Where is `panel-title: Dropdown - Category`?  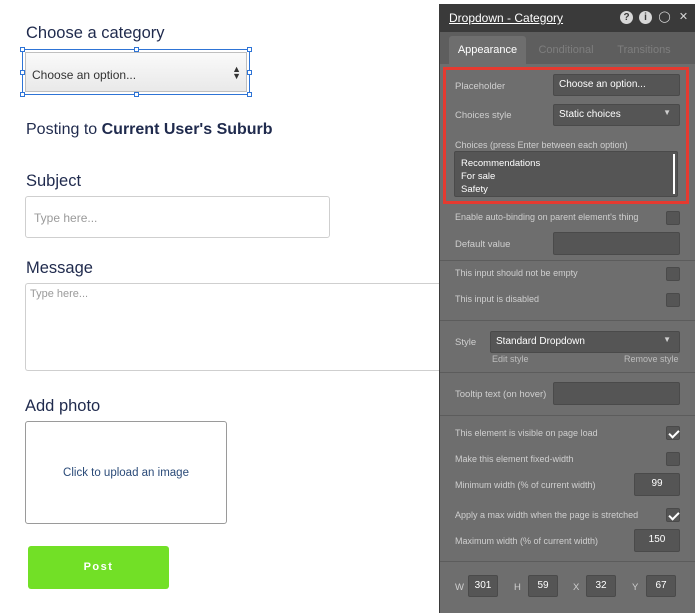 panel-title: Dropdown - Category is located at coordinates (506, 18).